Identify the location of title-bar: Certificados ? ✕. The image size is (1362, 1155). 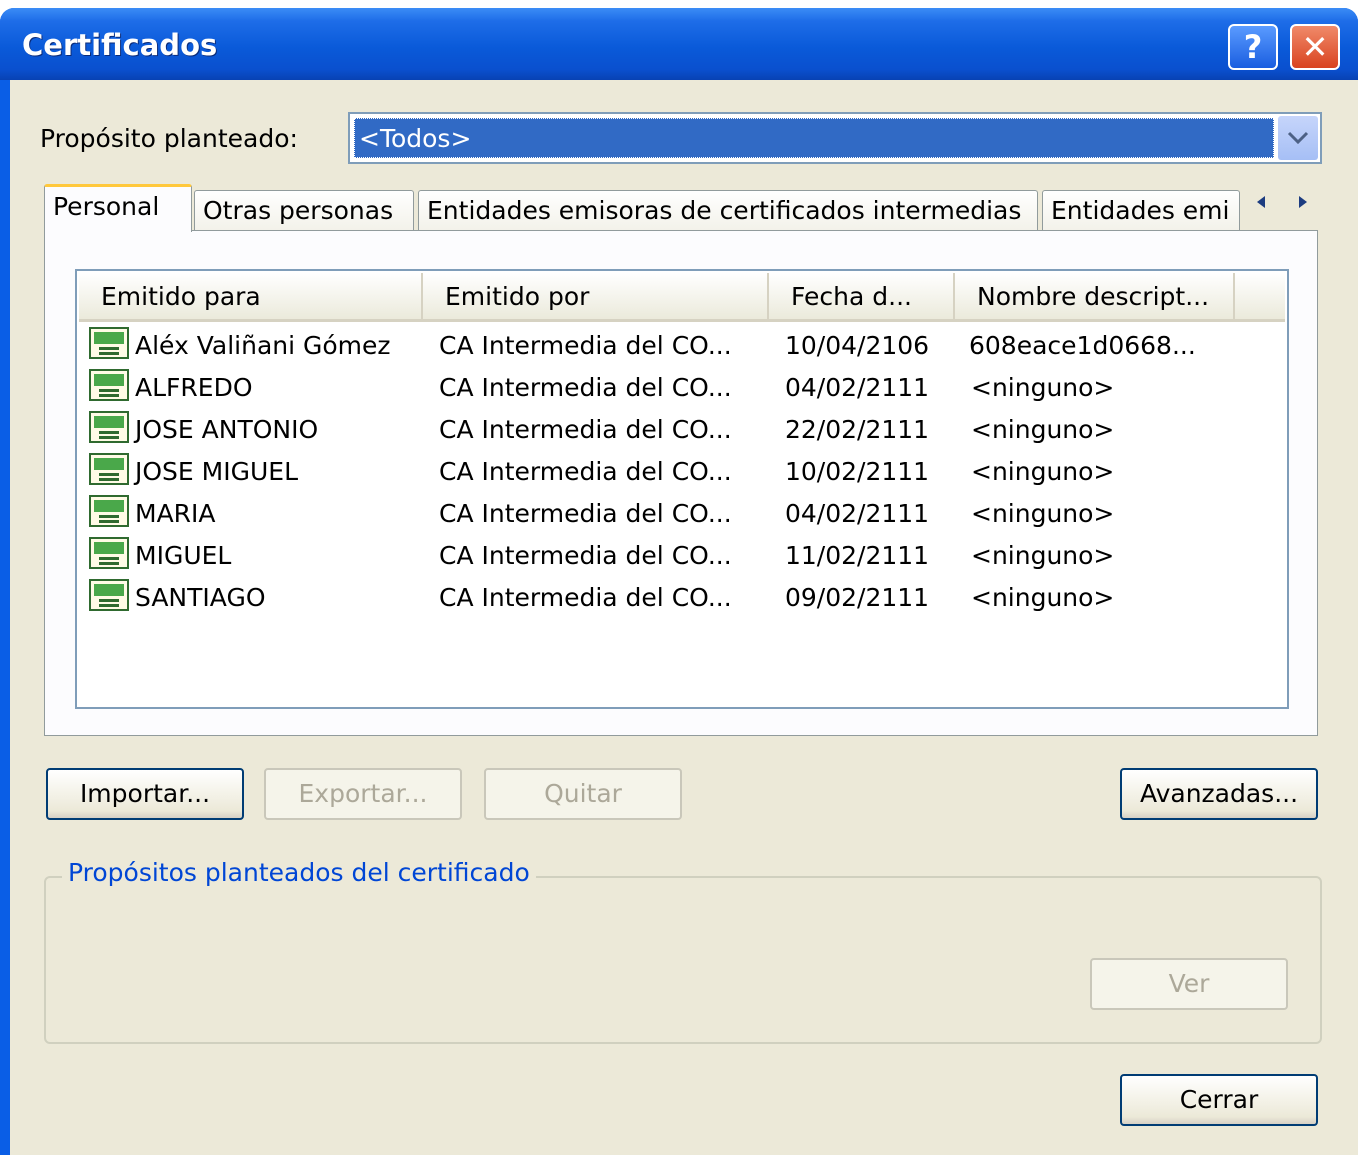
(679, 44).